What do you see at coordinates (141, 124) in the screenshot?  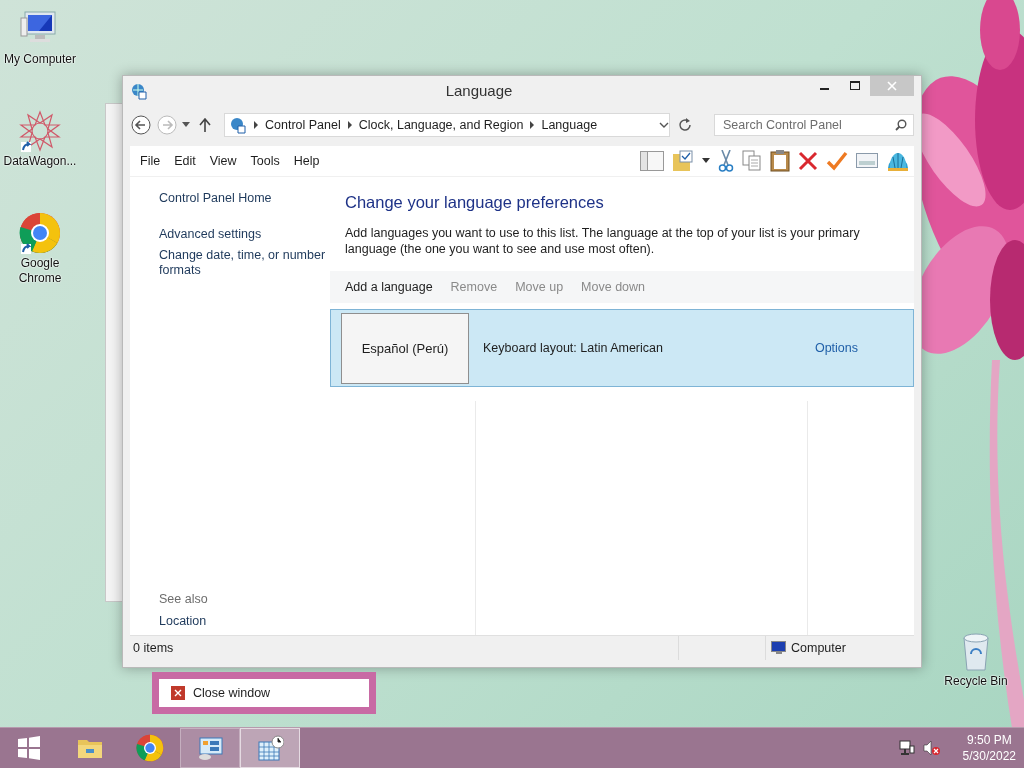 I see `back-button` at bounding box center [141, 124].